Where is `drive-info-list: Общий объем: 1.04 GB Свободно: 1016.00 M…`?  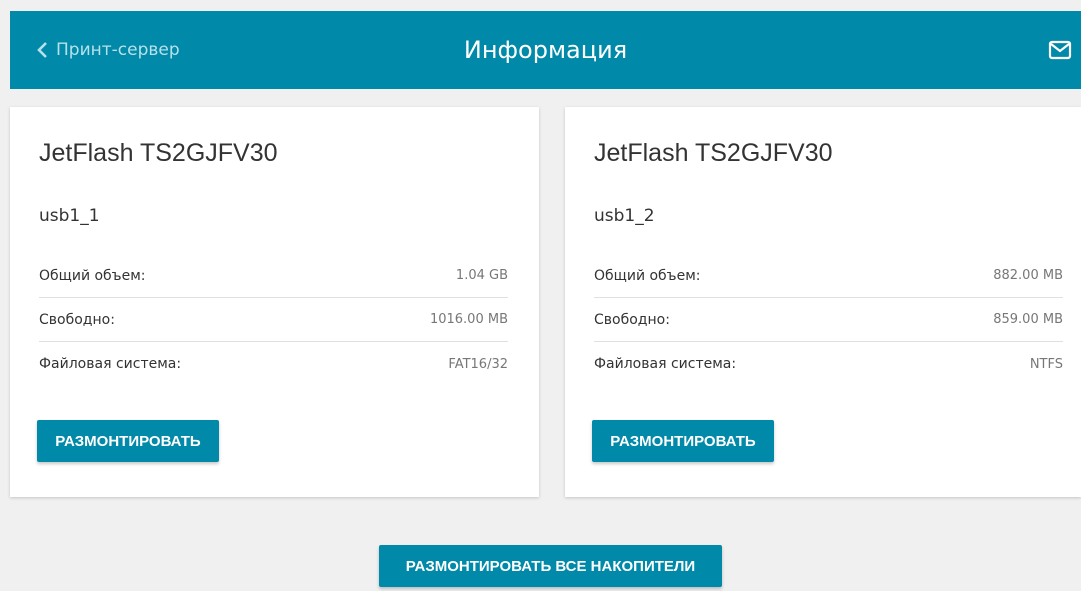
drive-info-list: Общий объем: 1.04 GB Свободно: 1016.00 M… is located at coordinates (273, 320).